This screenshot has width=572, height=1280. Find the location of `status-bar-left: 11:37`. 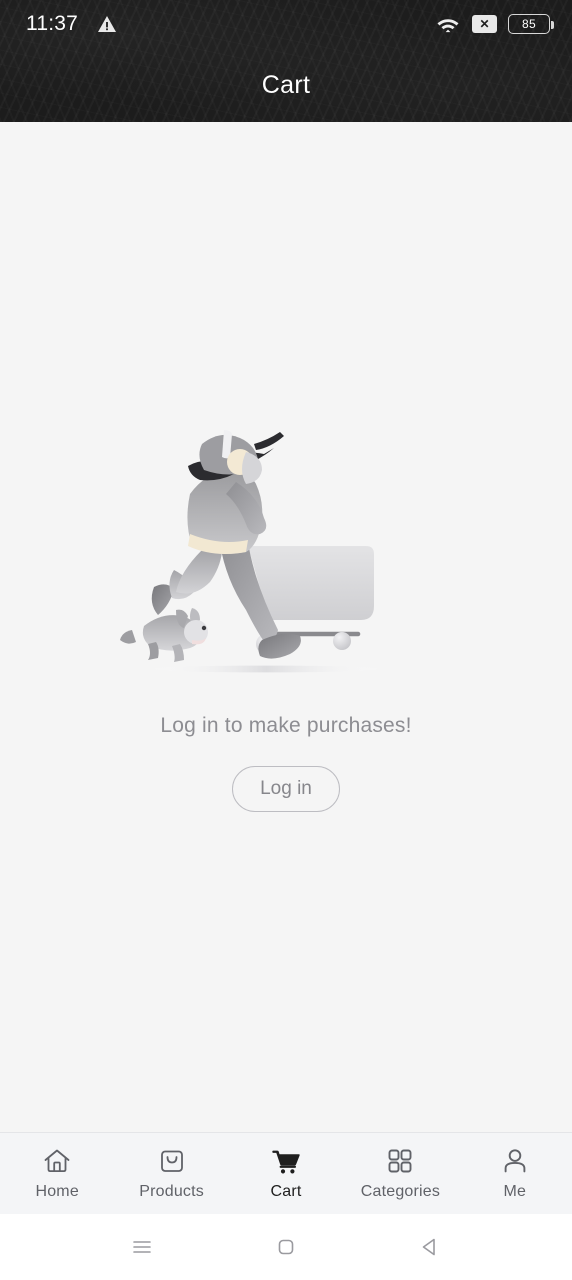

status-bar-left: 11:37 is located at coordinates (71, 24).